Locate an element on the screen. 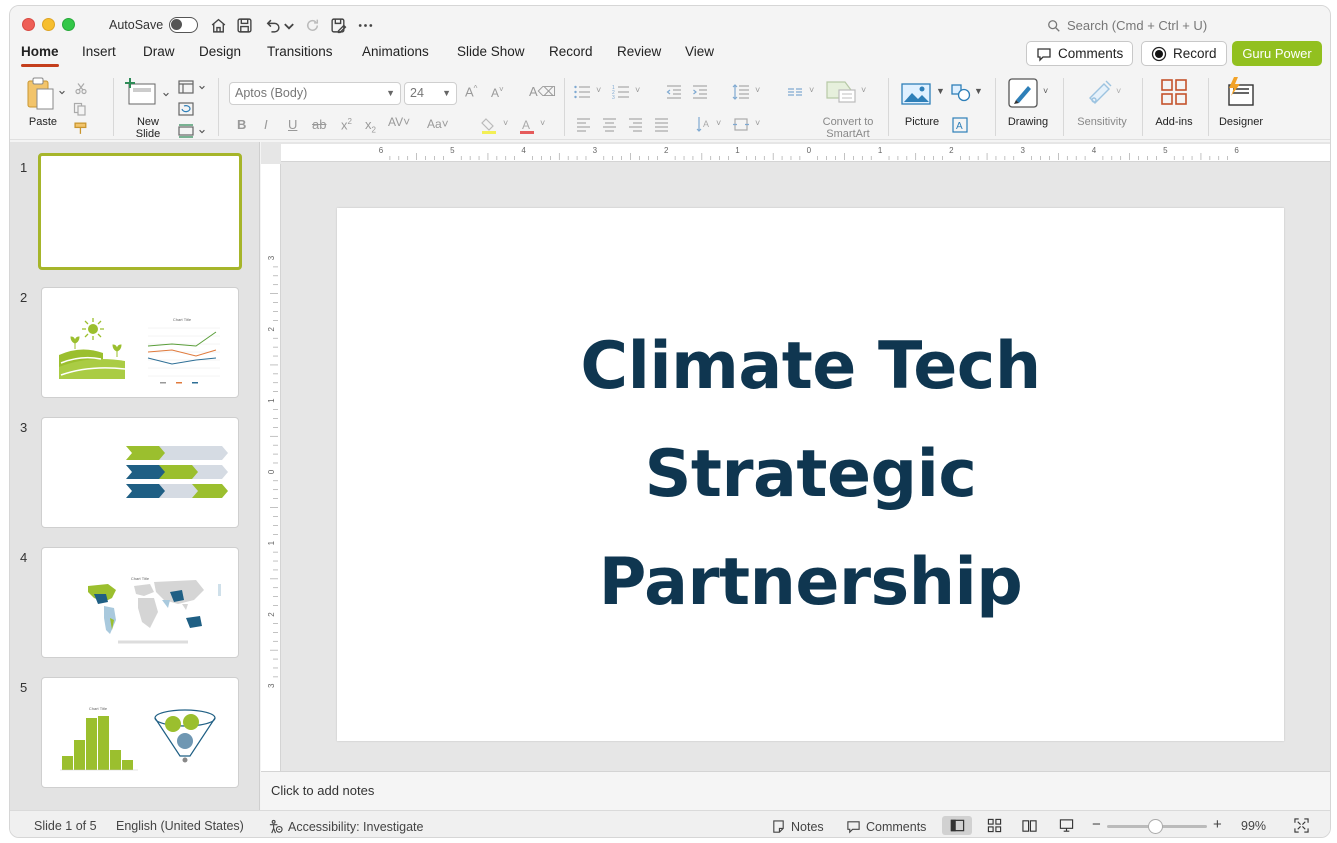 The width and height of the screenshot is (1337, 843). smartart-chevron-down-icon: ˅ is located at coordinates (863, 90).